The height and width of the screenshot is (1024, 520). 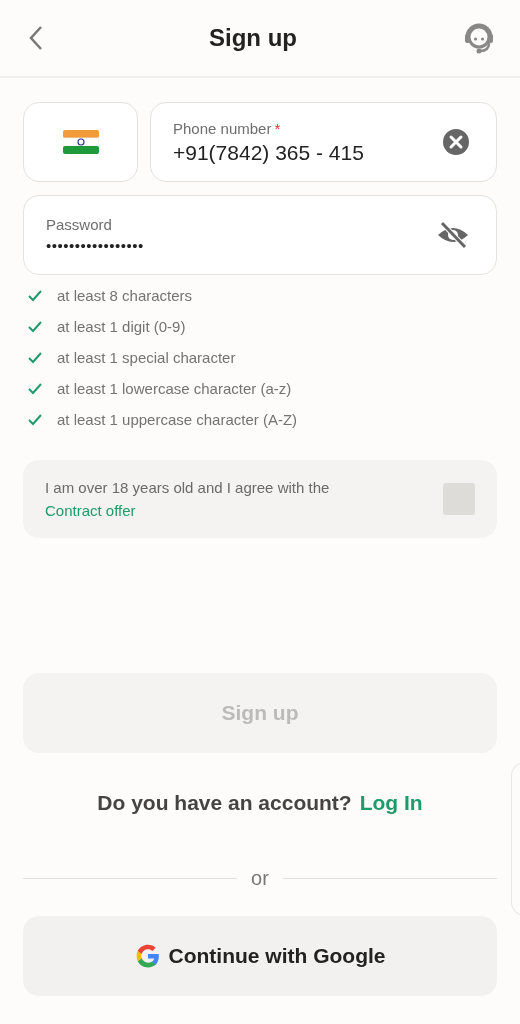 I want to click on google-logo-icon, so click(x=147, y=956).